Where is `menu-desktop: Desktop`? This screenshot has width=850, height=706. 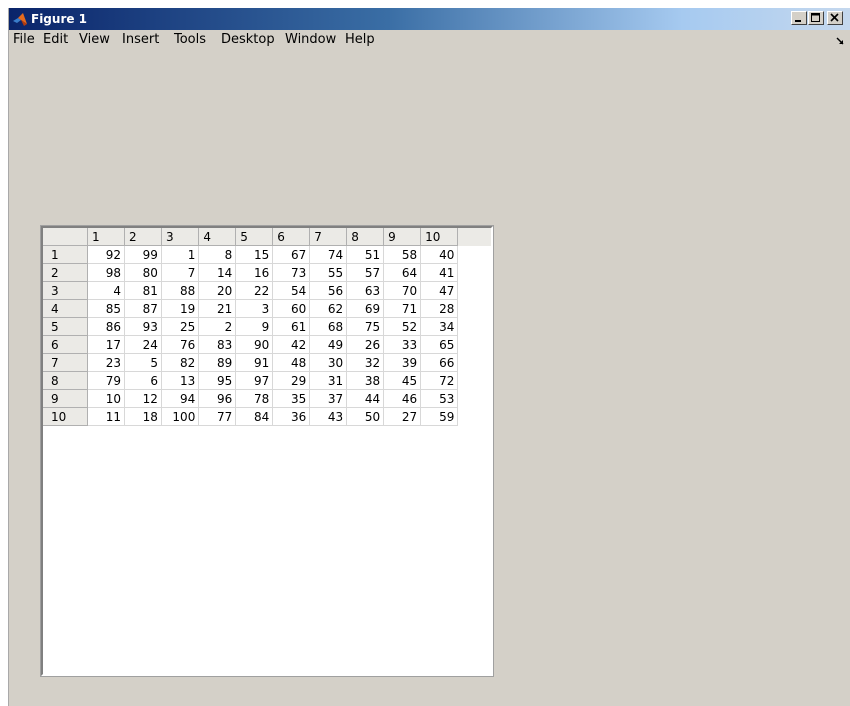 menu-desktop: Desktop is located at coordinates (248, 40).